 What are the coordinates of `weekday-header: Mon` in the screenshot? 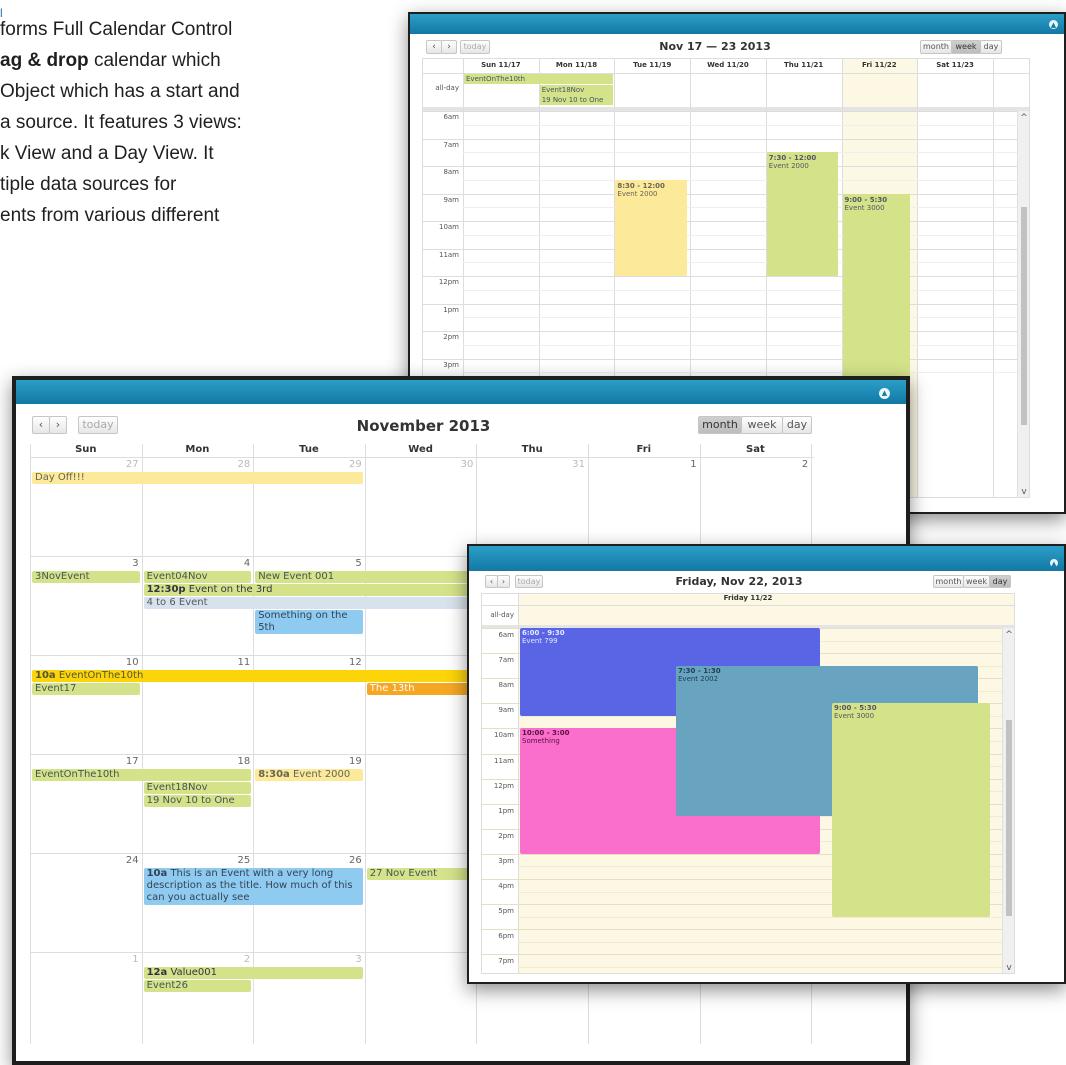 It's located at (197, 449).